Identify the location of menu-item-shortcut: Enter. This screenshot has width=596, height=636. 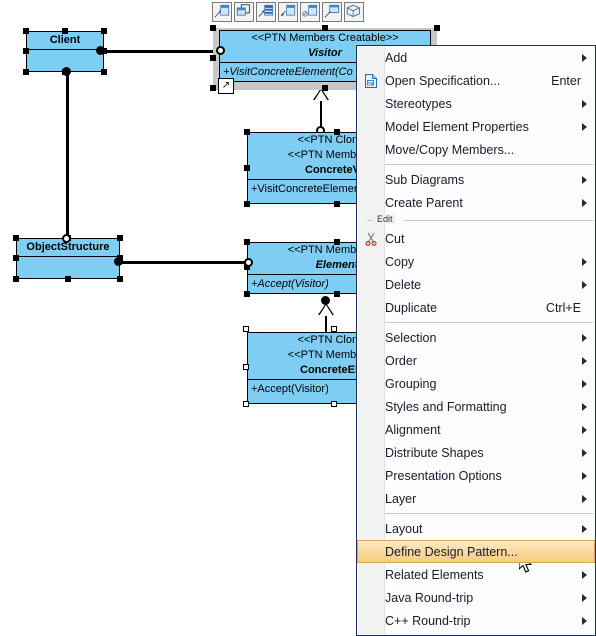
(566, 80).